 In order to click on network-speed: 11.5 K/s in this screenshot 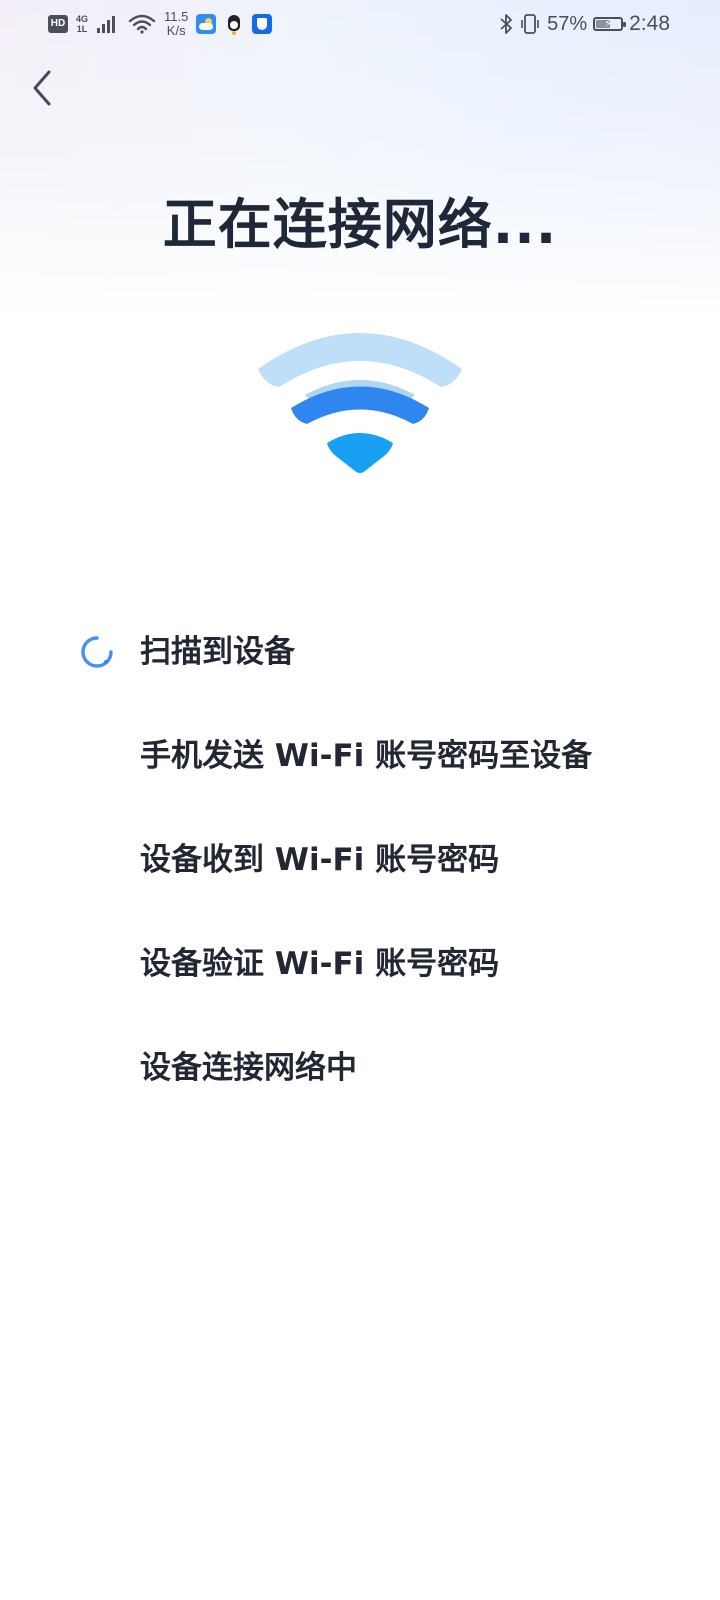, I will do `click(176, 24)`.